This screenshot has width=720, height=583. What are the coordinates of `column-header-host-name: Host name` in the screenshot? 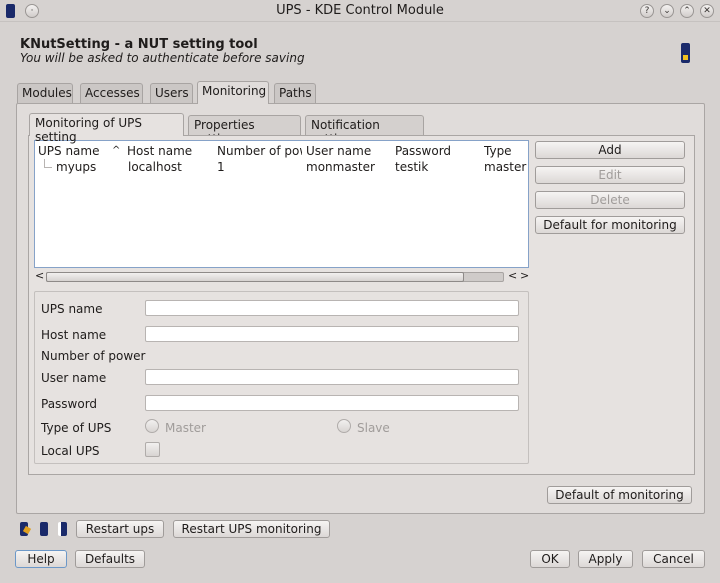 It's located at (170, 151).